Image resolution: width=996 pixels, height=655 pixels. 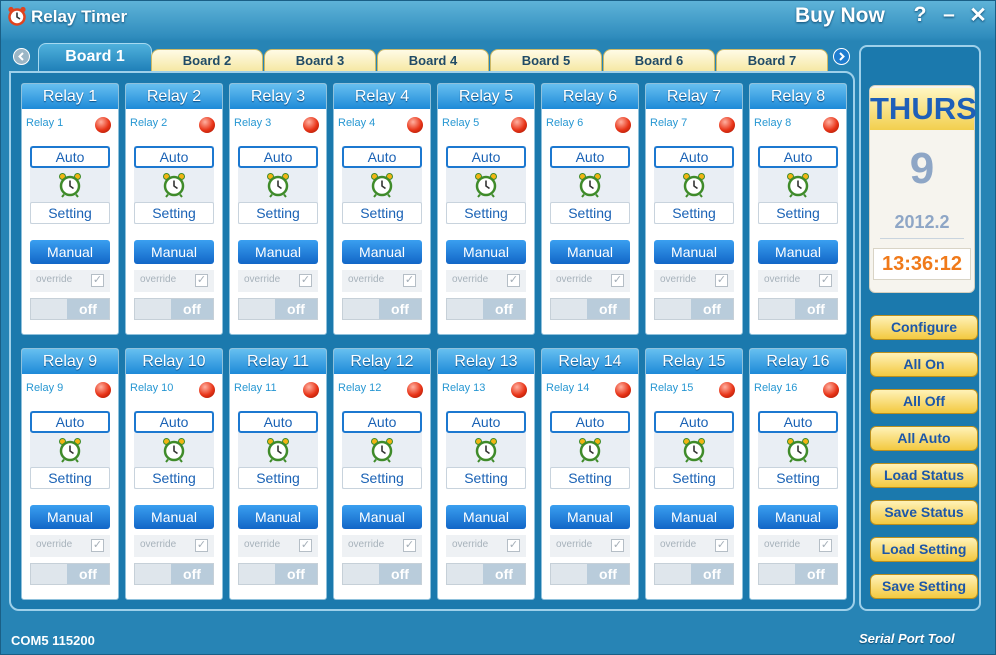 What do you see at coordinates (659, 60) in the screenshot?
I see `tab-board-6: Board 6` at bounding box center [659, 60].